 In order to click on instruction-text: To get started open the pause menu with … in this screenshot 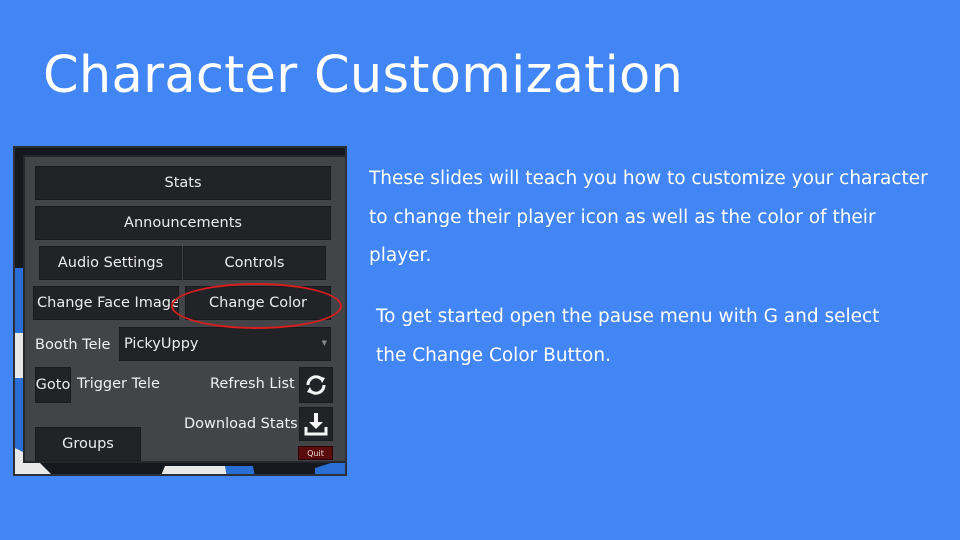, I will do `click(628, 336)`.